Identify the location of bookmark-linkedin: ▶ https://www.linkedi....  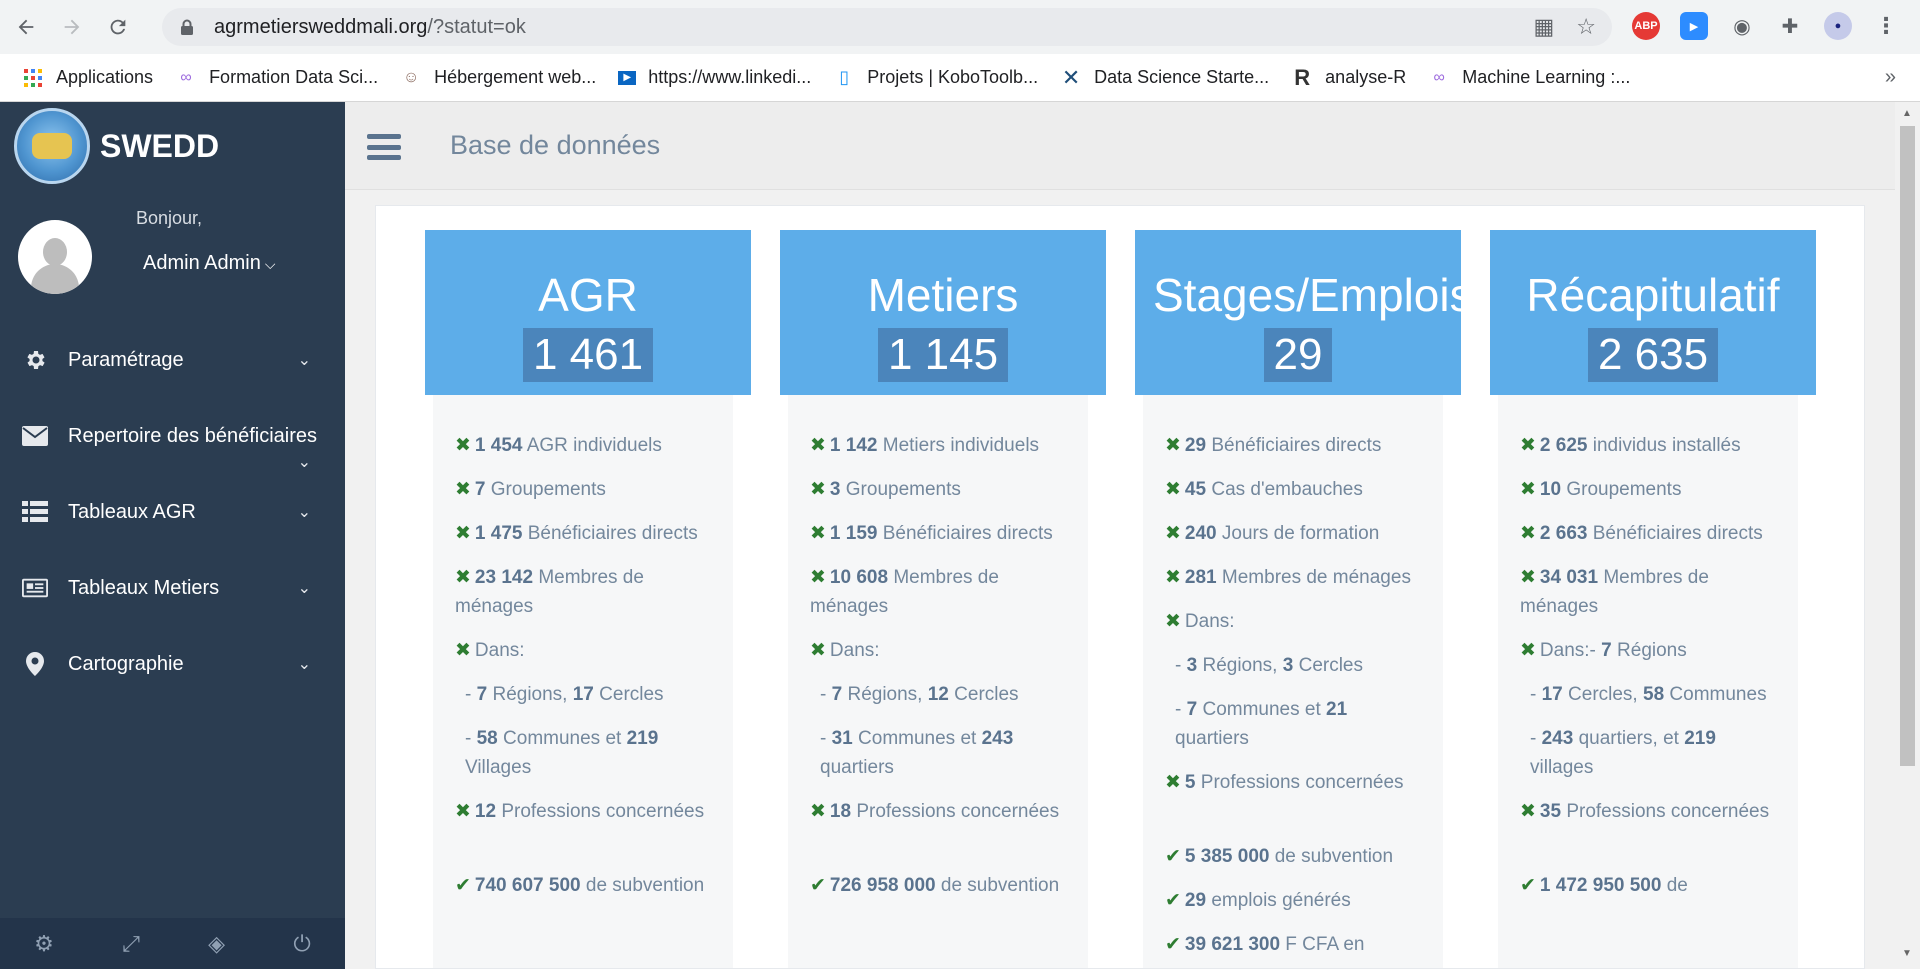
(714, 77).